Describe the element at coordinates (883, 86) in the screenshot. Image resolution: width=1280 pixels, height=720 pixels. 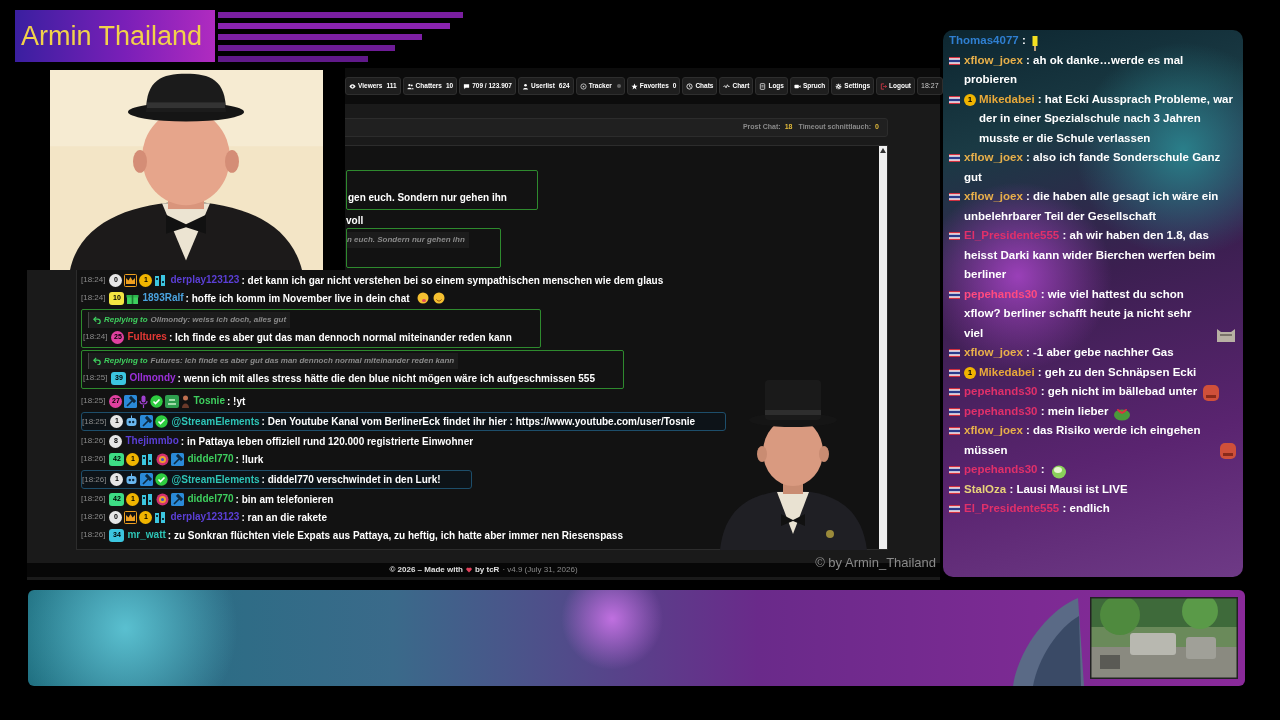
I see `logout-icon` at that location.